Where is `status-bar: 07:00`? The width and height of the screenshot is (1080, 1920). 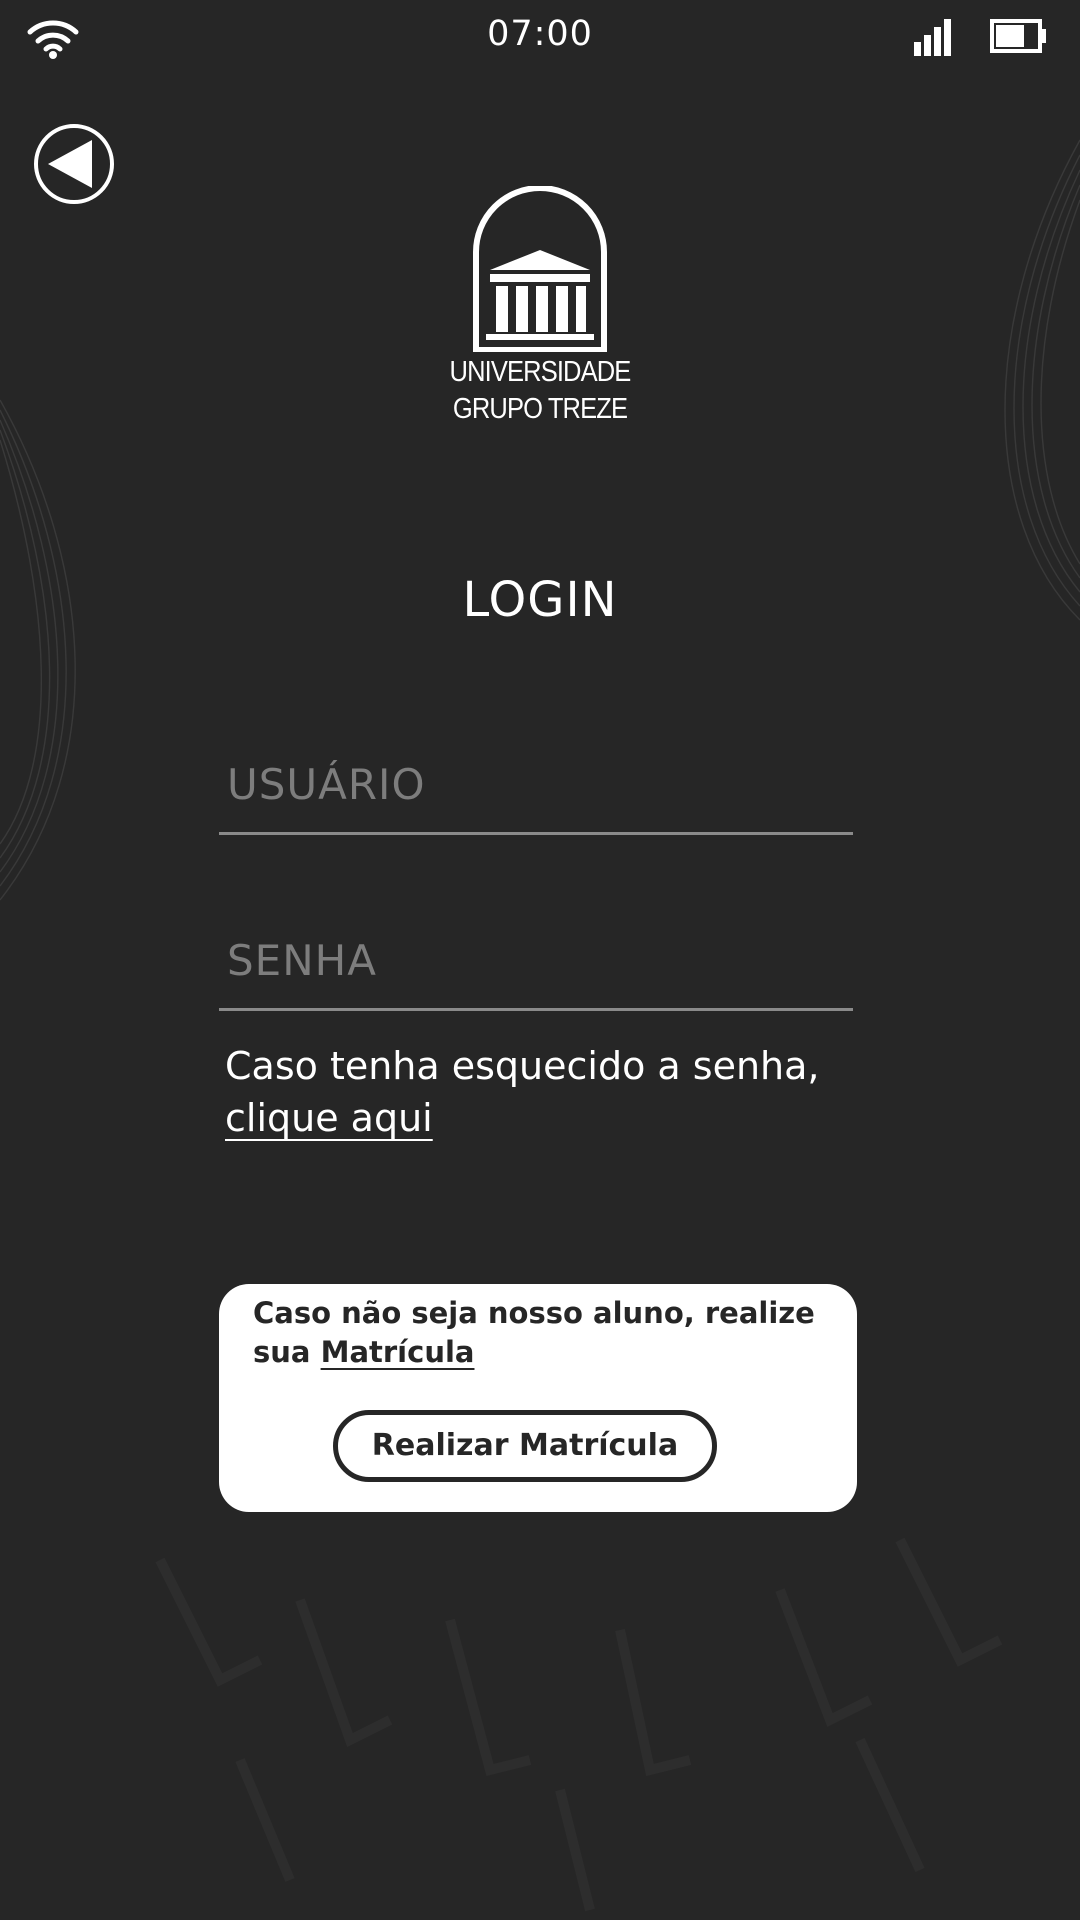
status-bar: 07:00 is located at coordinates (540, 36).